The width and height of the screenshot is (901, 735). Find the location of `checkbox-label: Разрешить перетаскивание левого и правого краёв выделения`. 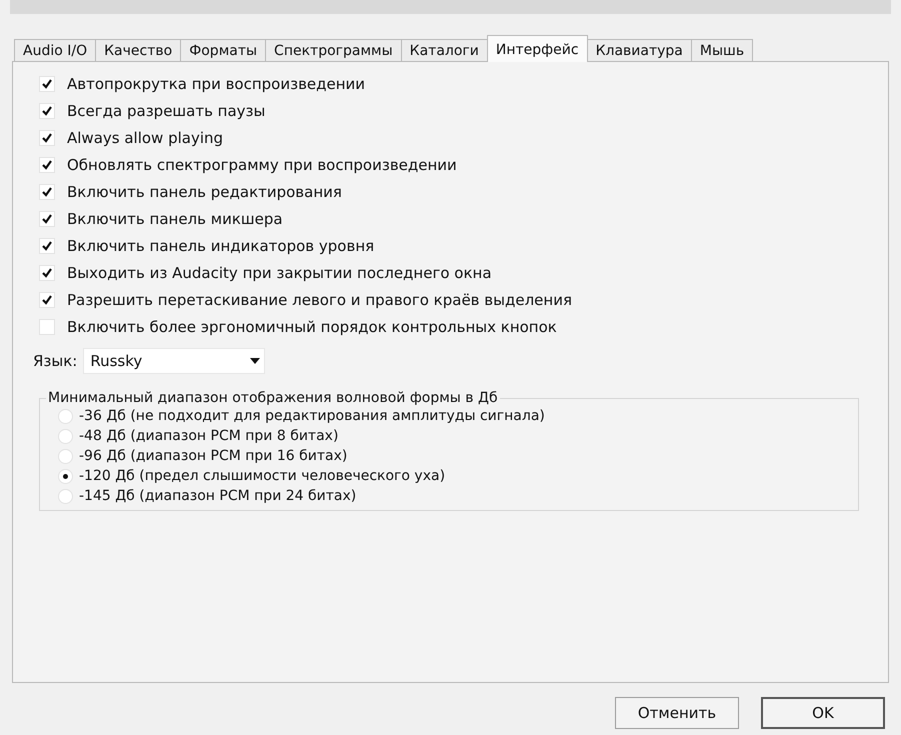

checkbox-label: Разрешить перетаскивание левого и правого краёв выделения is located at coordinates (319, 299).